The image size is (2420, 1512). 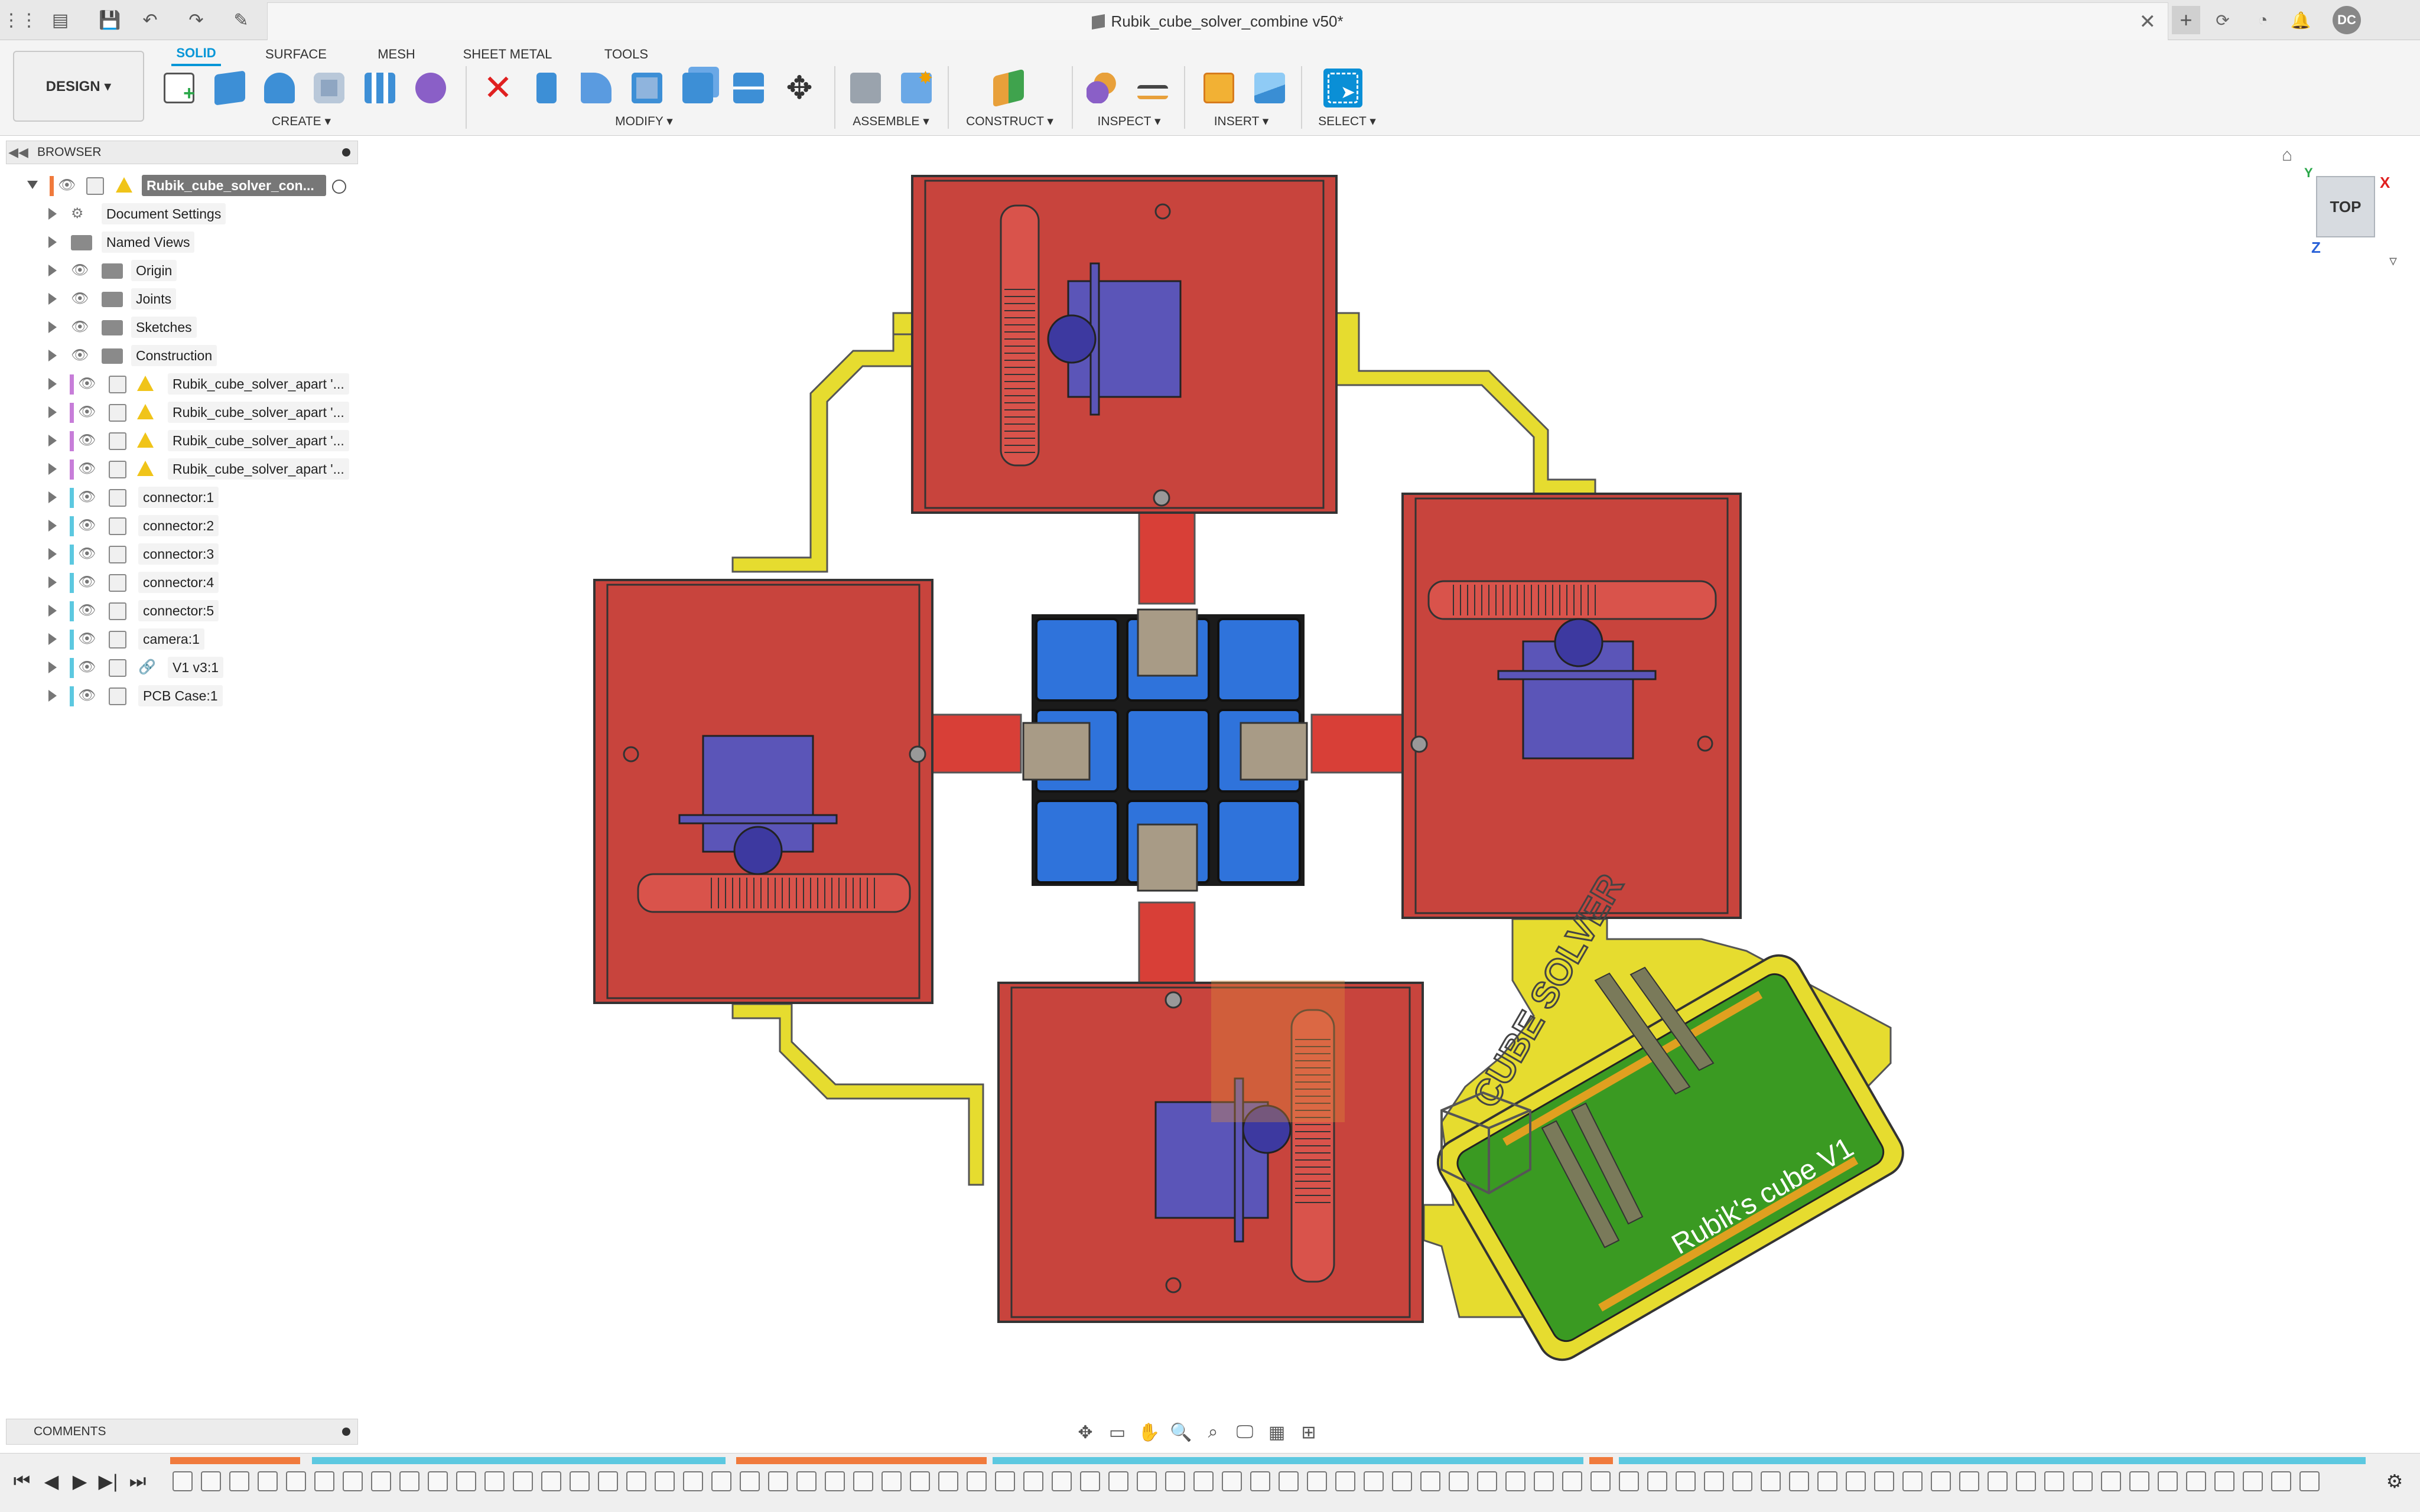 I want to click on assemble-group-label: ASSEMBLE ▾, so click(x=891, y=121).